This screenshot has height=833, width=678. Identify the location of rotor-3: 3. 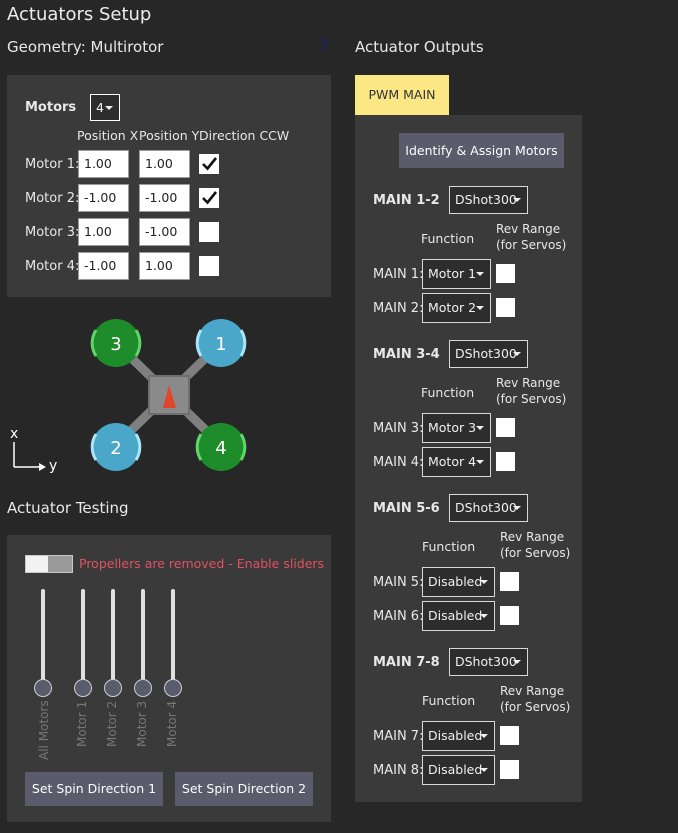
(116, 343).